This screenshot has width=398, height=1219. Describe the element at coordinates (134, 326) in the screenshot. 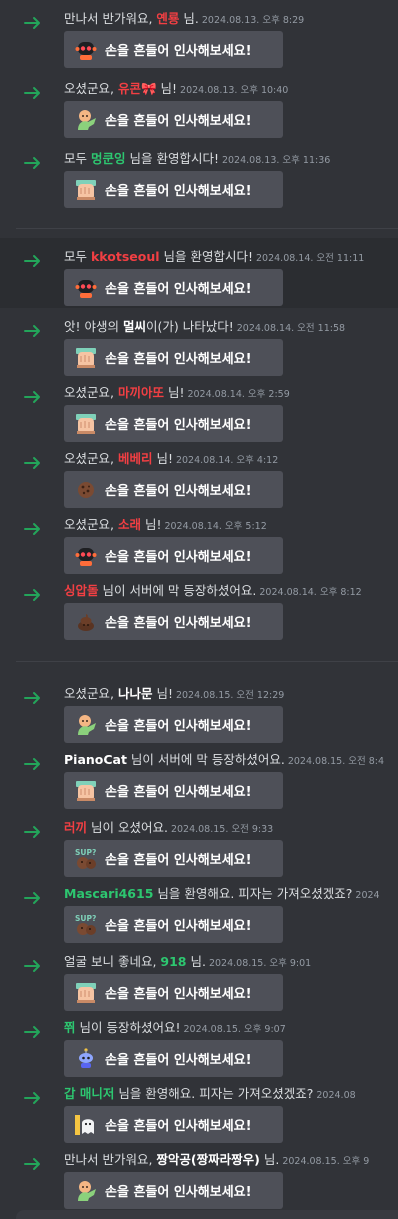

I see `member-name: 멀씨` at that location.